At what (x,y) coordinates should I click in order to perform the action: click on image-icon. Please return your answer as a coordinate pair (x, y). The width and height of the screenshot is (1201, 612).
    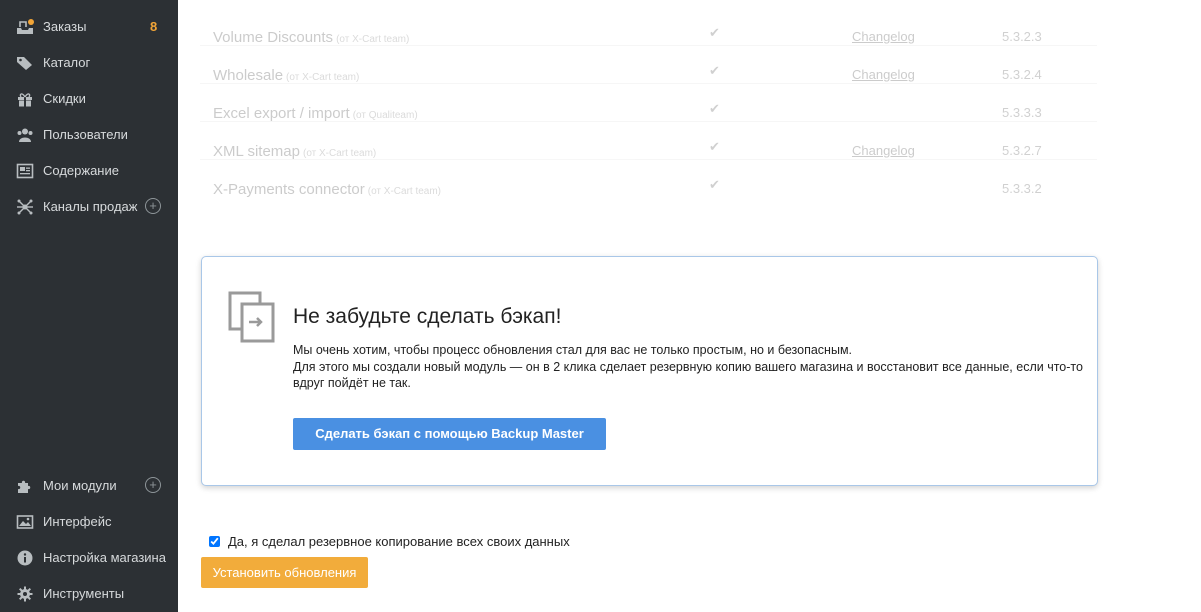
    Looking at the image, I should click on (25, 522).